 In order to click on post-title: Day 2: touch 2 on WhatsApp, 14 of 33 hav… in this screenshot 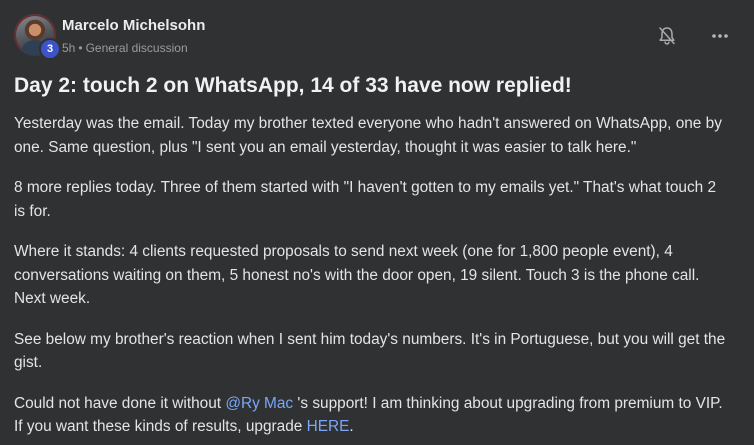, I will do `click(293, 85)`.